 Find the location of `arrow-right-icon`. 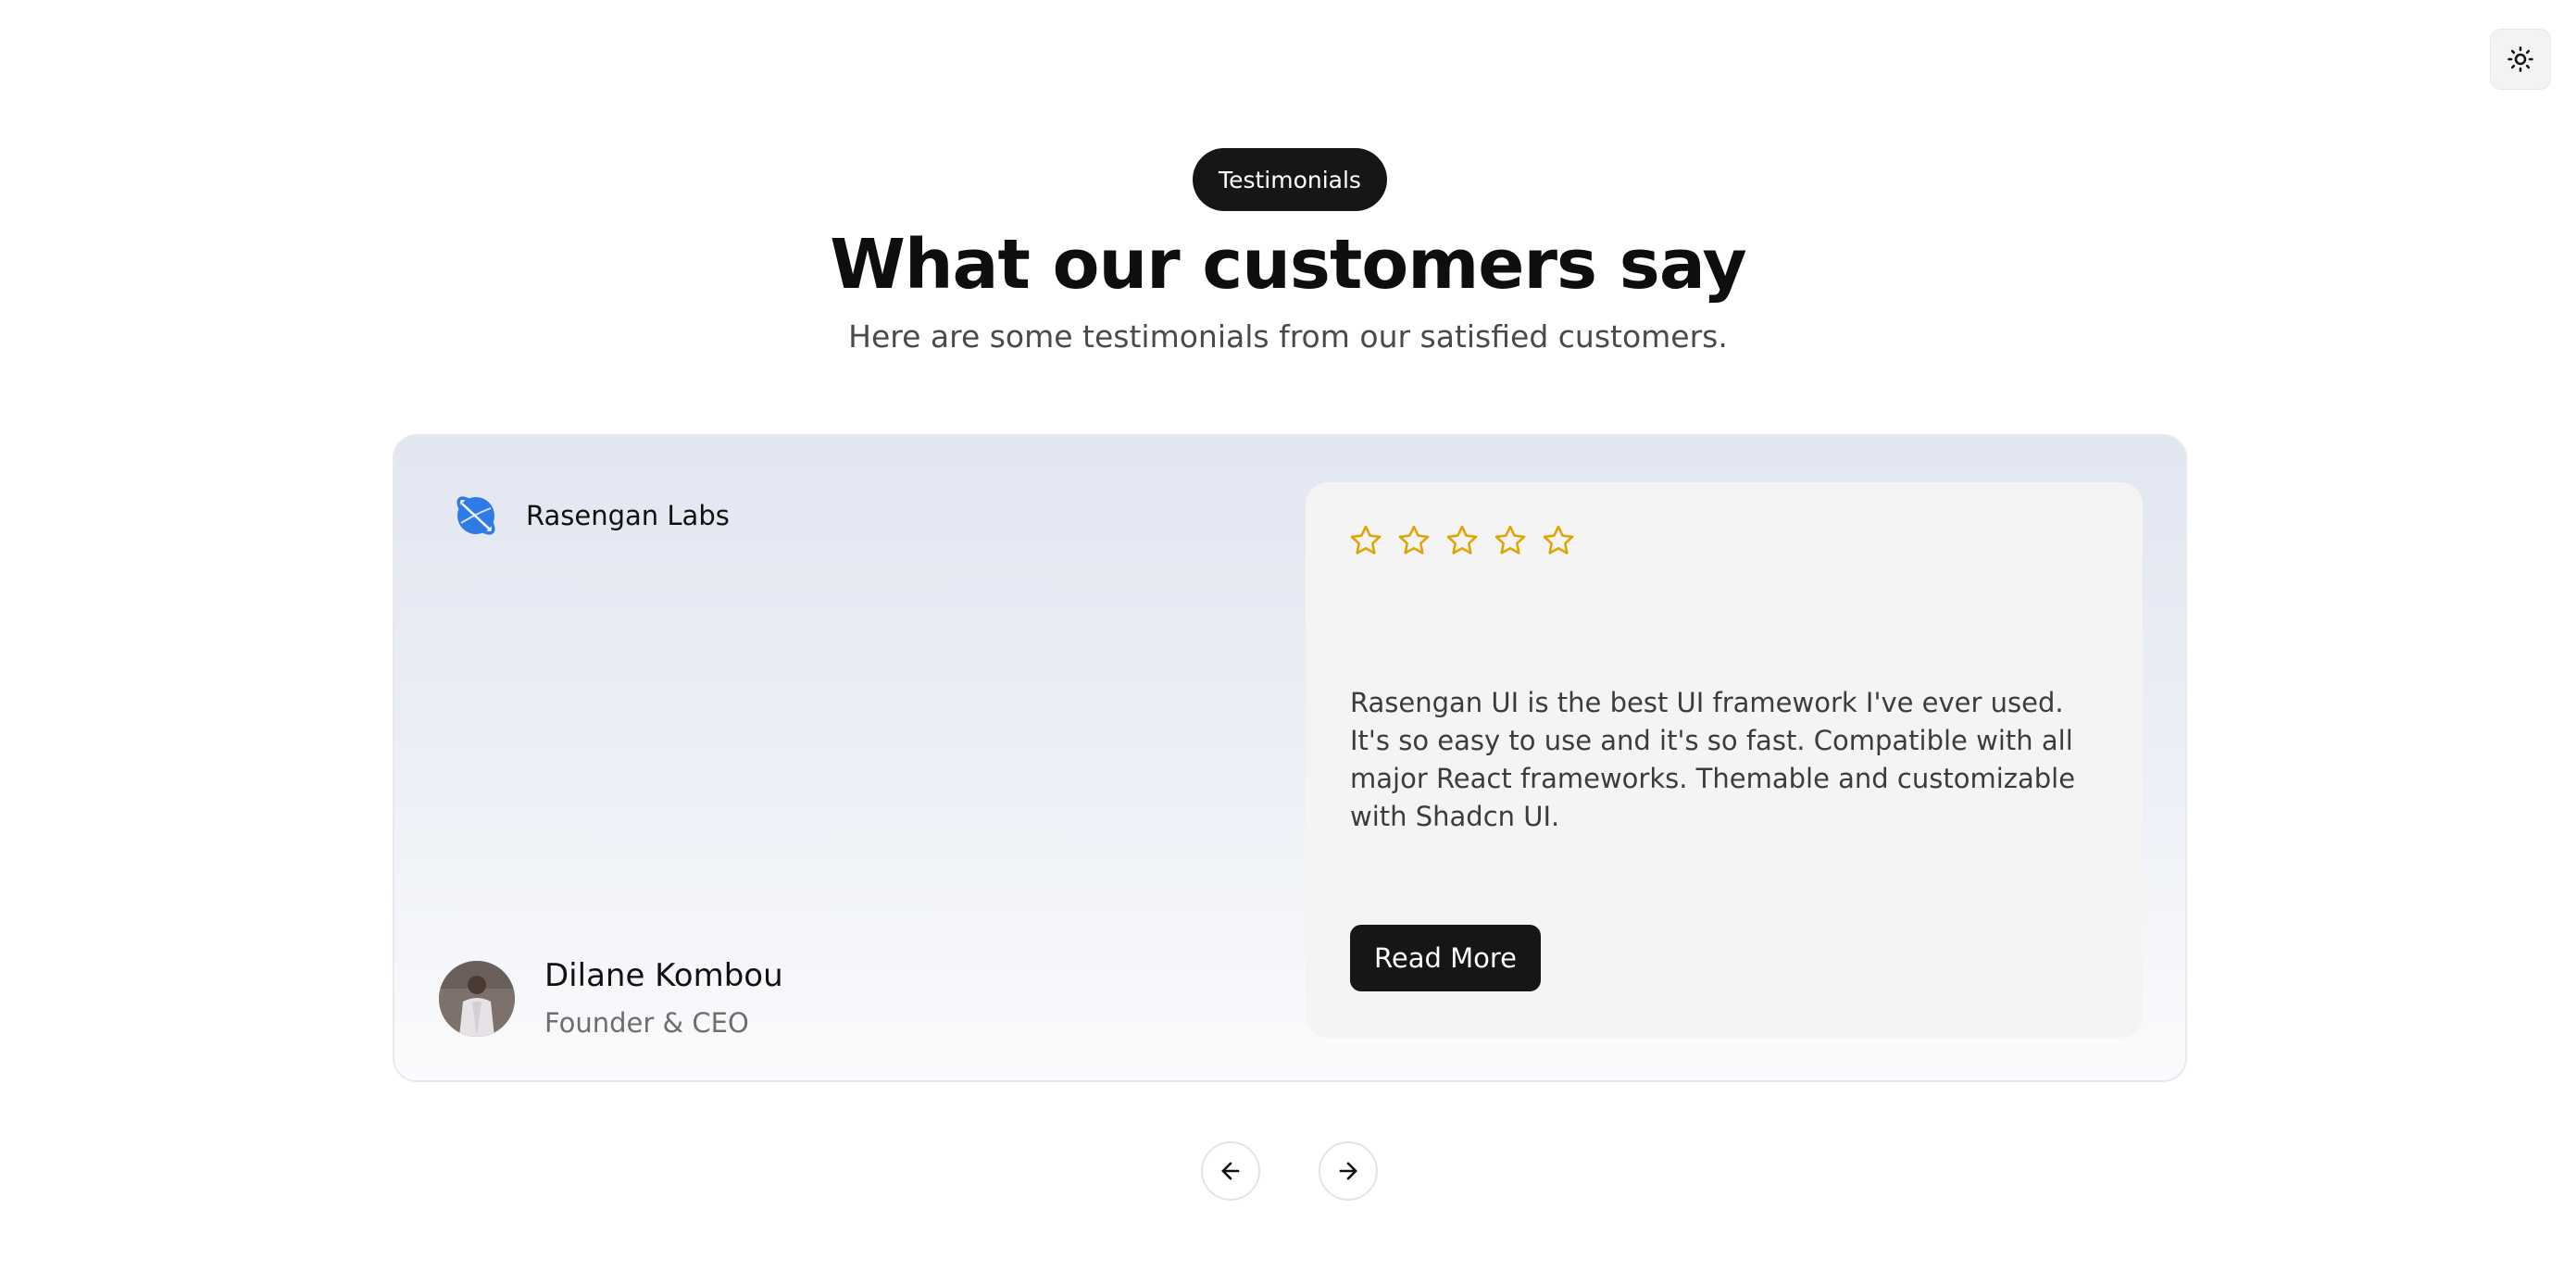

arrow-right-icon is located at coordinates (1348, 1171).